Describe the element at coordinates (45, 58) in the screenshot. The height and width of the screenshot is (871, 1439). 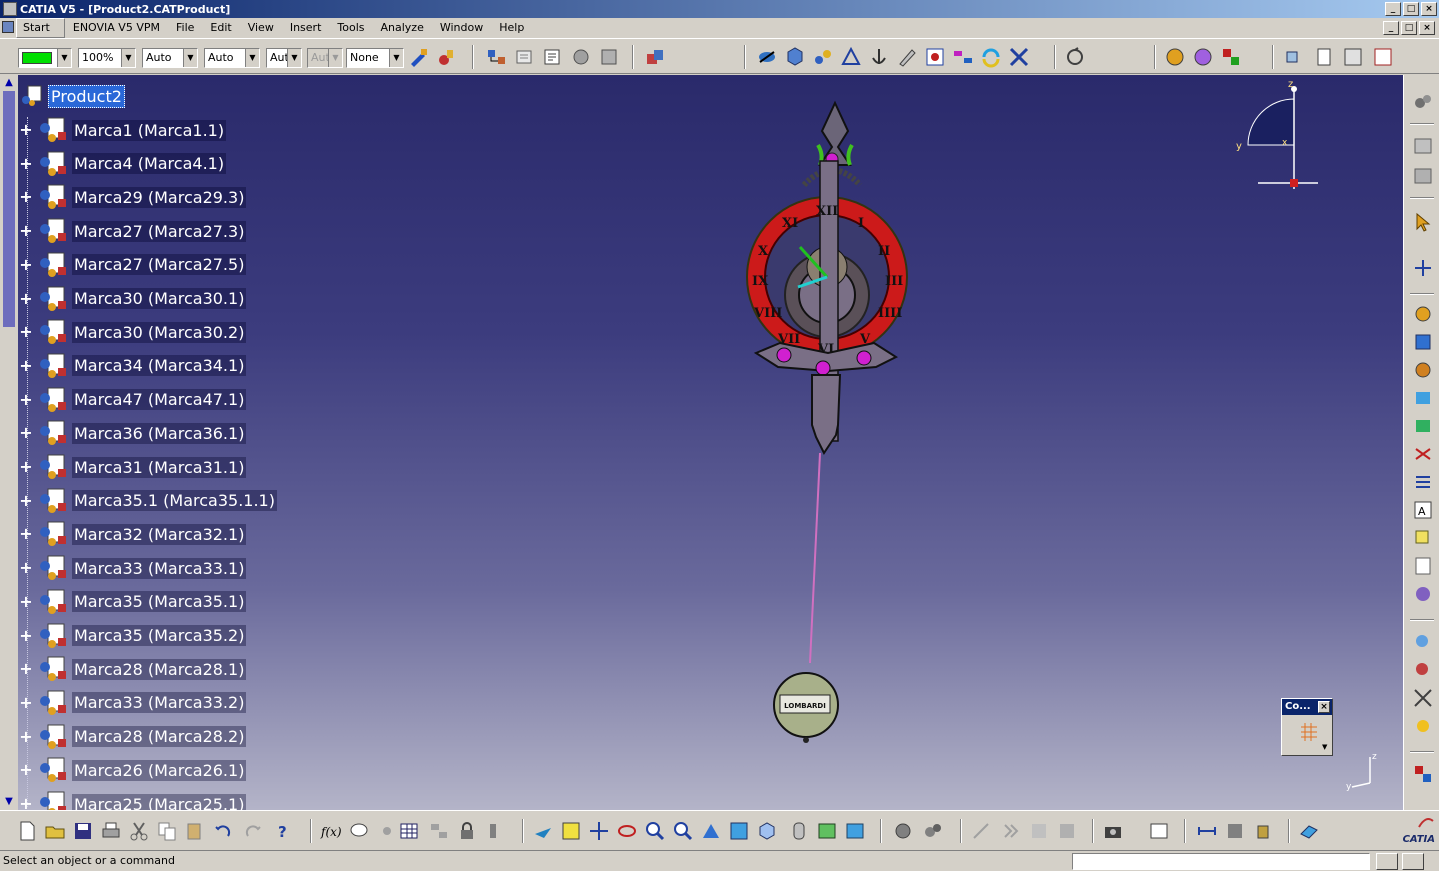
I see `color-select: ▼` at that location.